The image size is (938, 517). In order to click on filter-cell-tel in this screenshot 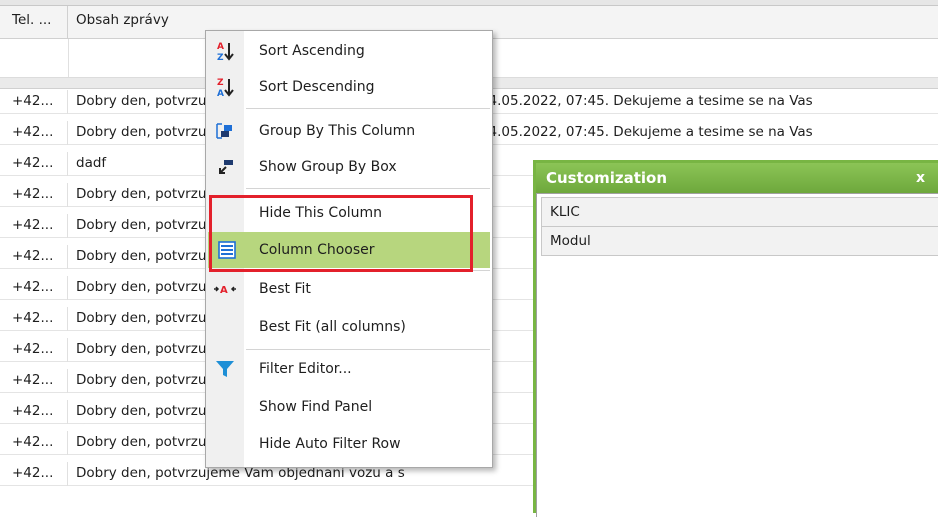, I will do `click(34, 58)`.